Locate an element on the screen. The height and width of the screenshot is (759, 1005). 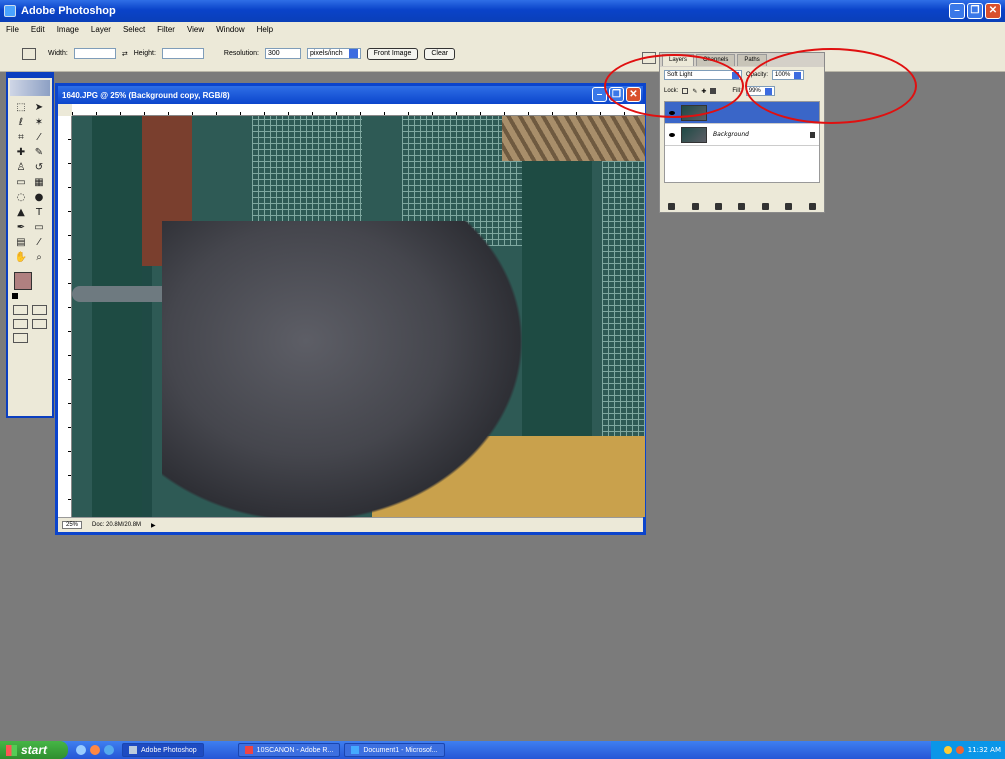
crop-tool-icon: ⌗ is located at coordinates (21, 138).